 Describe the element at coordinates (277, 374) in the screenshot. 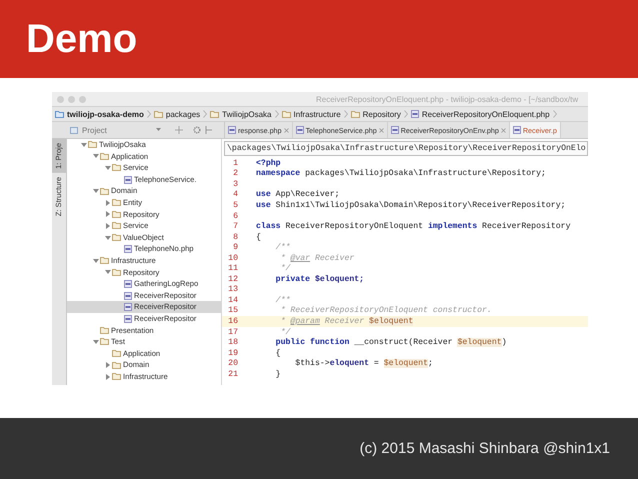

I see `code-text: }` at that location.